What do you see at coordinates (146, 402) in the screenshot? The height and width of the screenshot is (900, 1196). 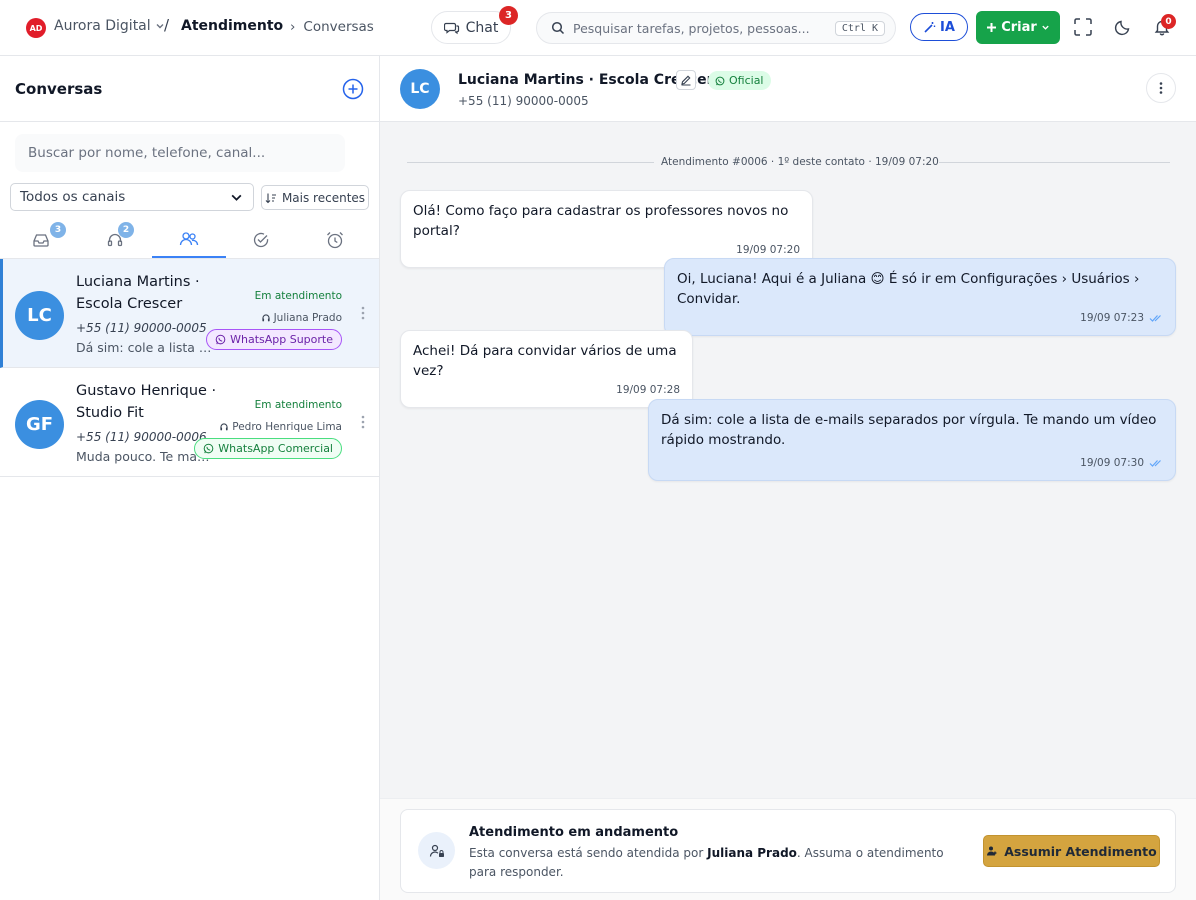 I see `conversation-name: Gustavo Henrique · Studio Fit` at bounding box center [146, 402].